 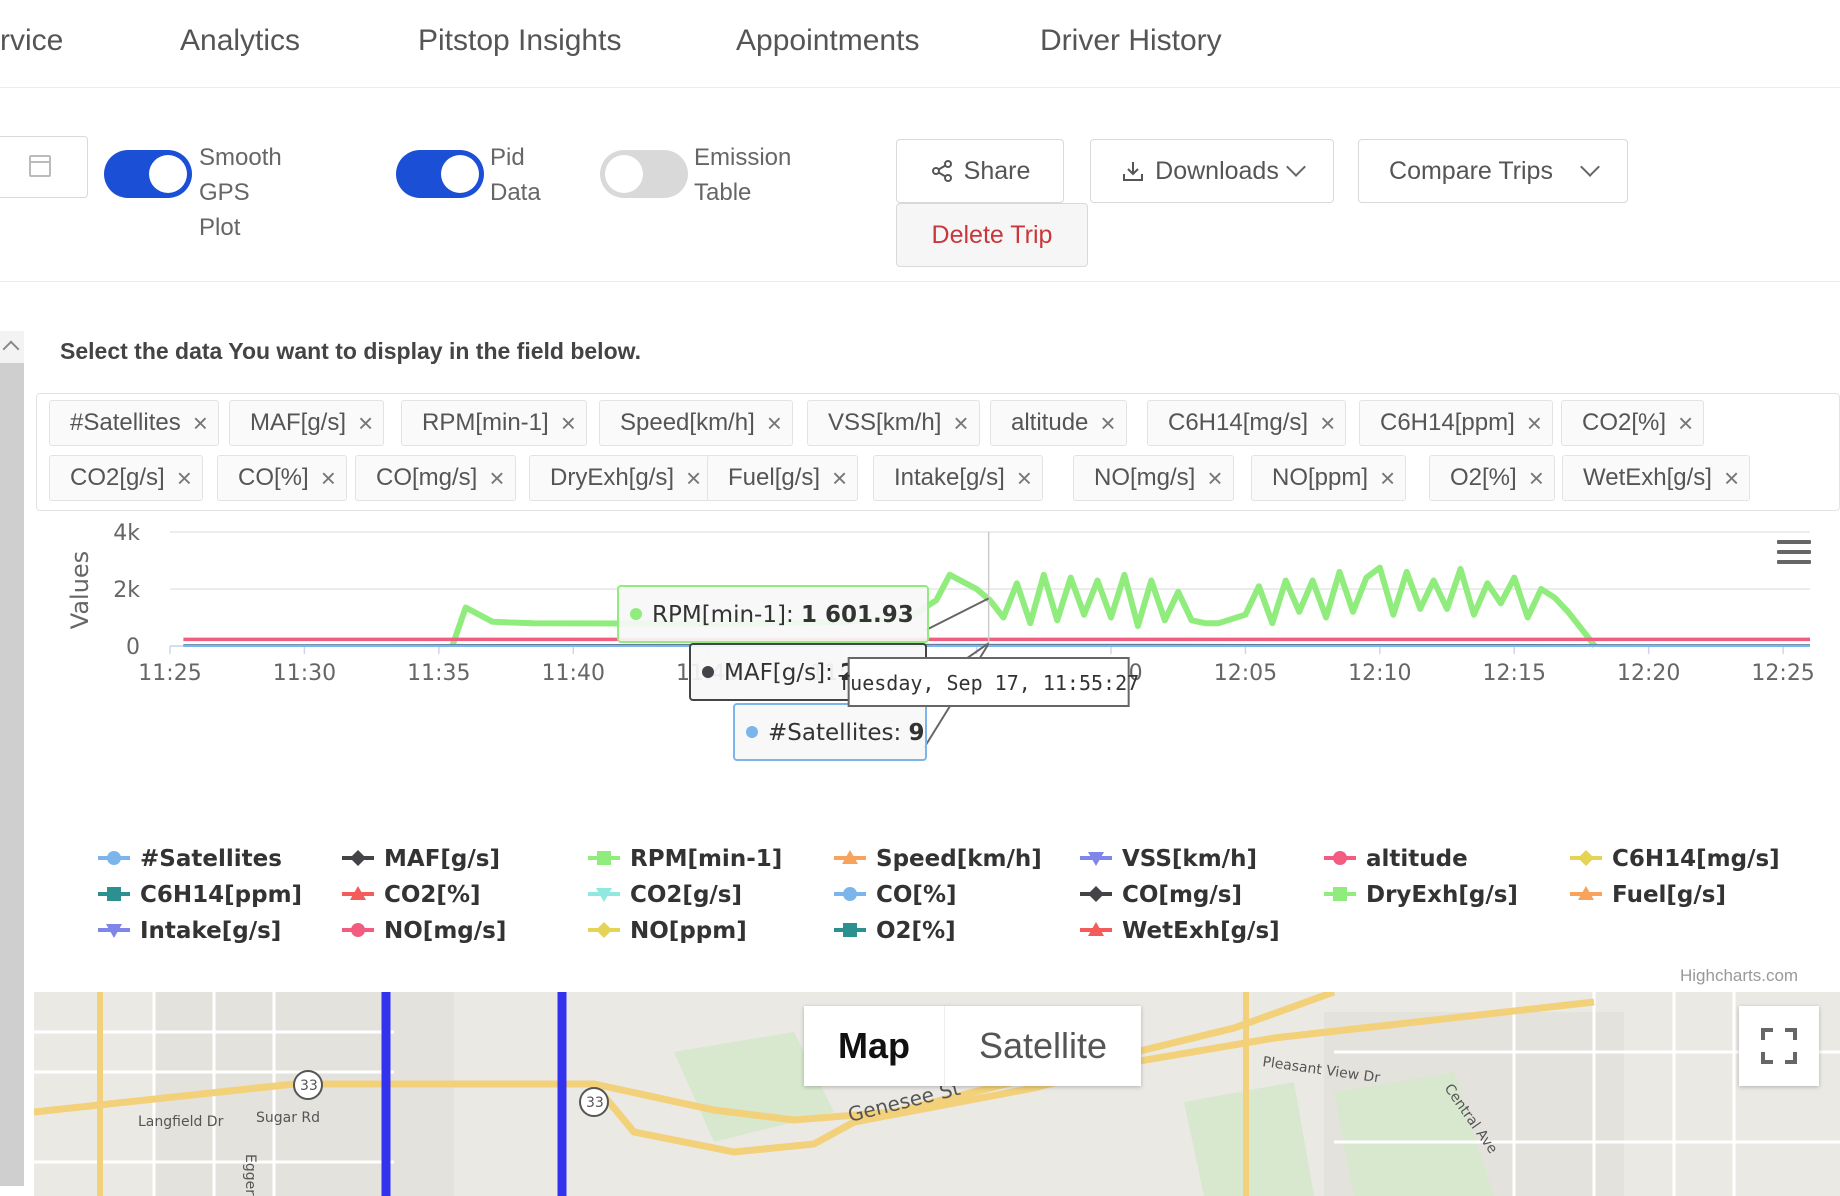 What do you see at coordinates (435, 478) in the screenshot?
I see `series-tag: CO[mg/s] ×` at bounding box center [435, 478].